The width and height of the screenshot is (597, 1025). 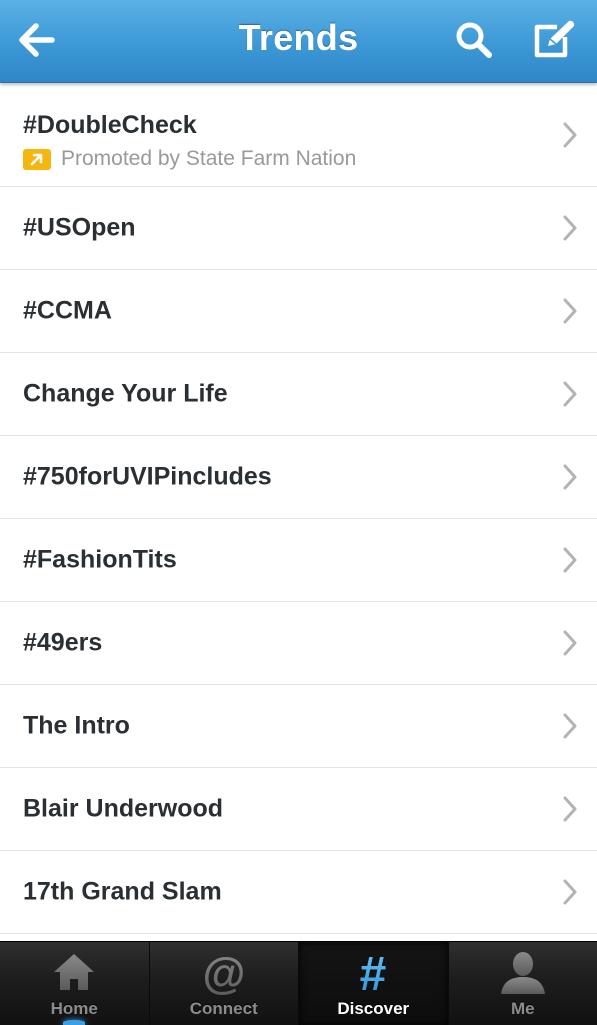 What do you see at coordinates (74, 1009) in the screenshot?
I see `tab-label: Home` at bounding box center [74, 1009].